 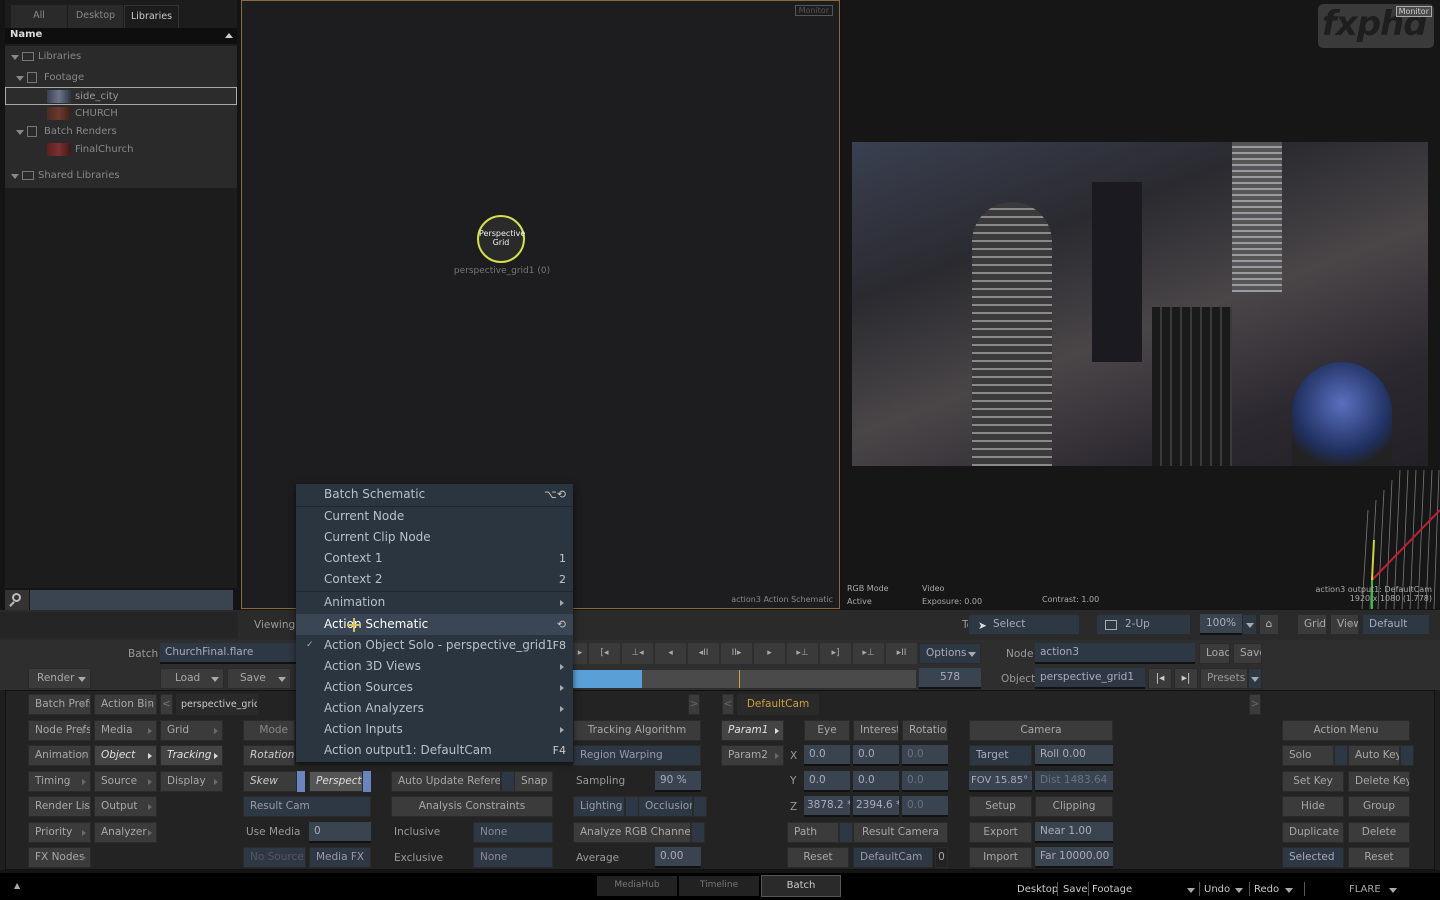 What do you see at coordinates (192, 678) in the screenshot?
I see `load-button: Load` at bounding box center [192, 678].